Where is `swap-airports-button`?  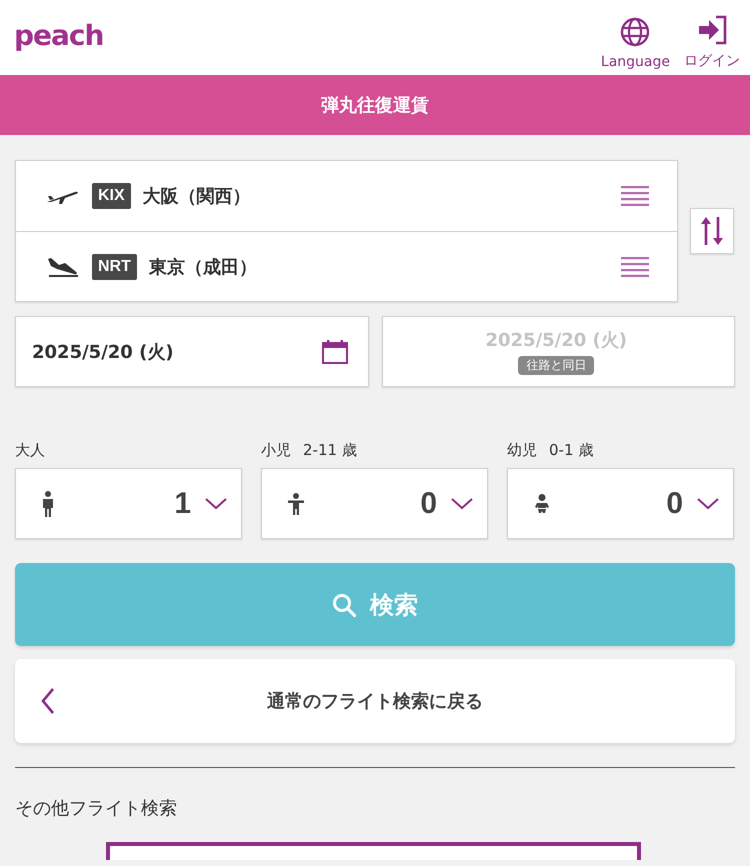 swap-airports-button is located at coordinates (712, 231).